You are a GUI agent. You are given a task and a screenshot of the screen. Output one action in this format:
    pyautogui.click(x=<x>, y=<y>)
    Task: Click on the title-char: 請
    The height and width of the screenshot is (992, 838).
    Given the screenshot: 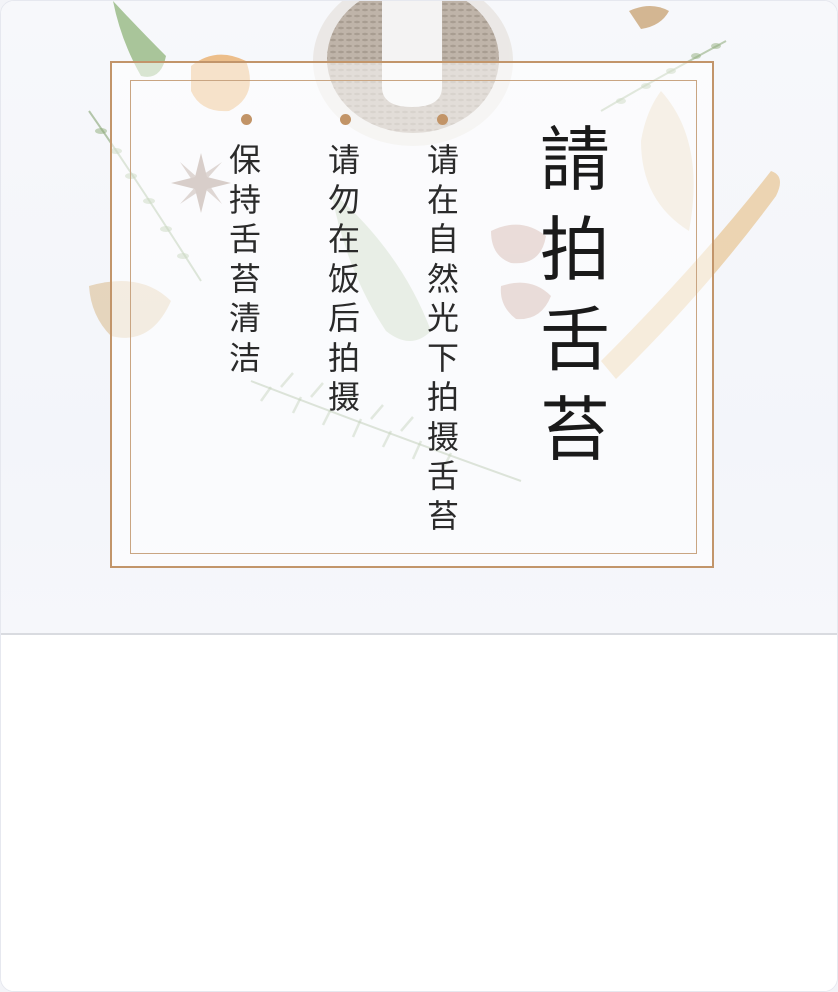 What is the action you would take?
    pyautogui.click(x=575, y=160)
    